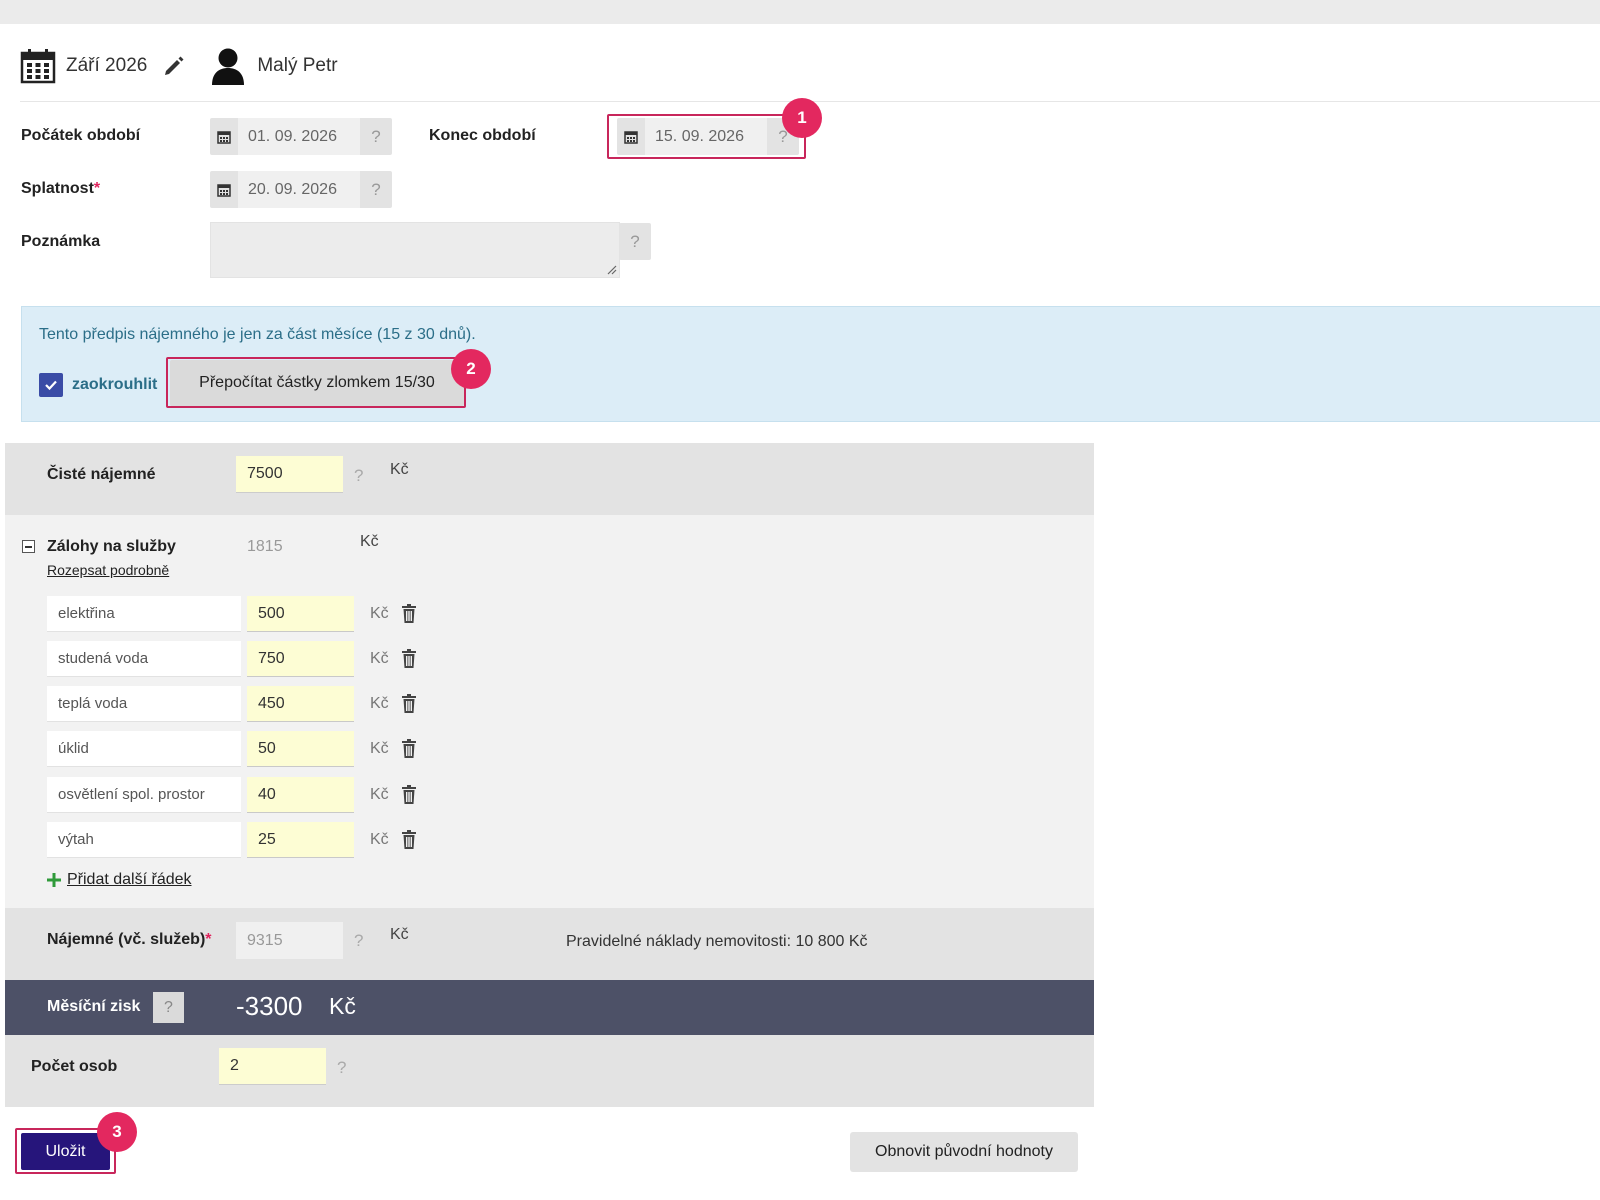  What do you see at coordinates (265, 546) in the screenshot?
I see `services-total: 1815` at bounding box center [265, 546].